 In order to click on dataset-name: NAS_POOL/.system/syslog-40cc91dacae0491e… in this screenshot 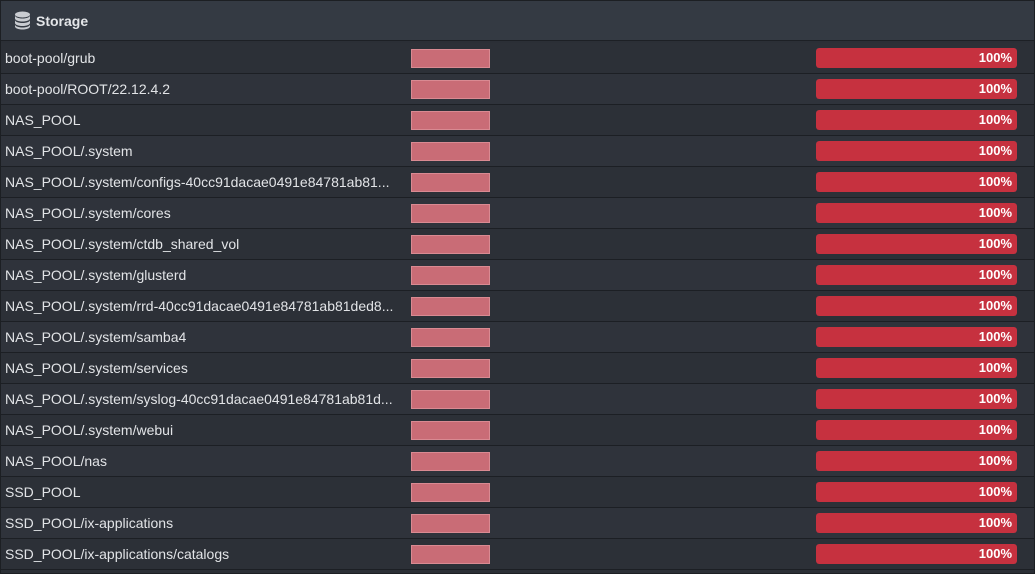, I will do `click(199, 399)`.